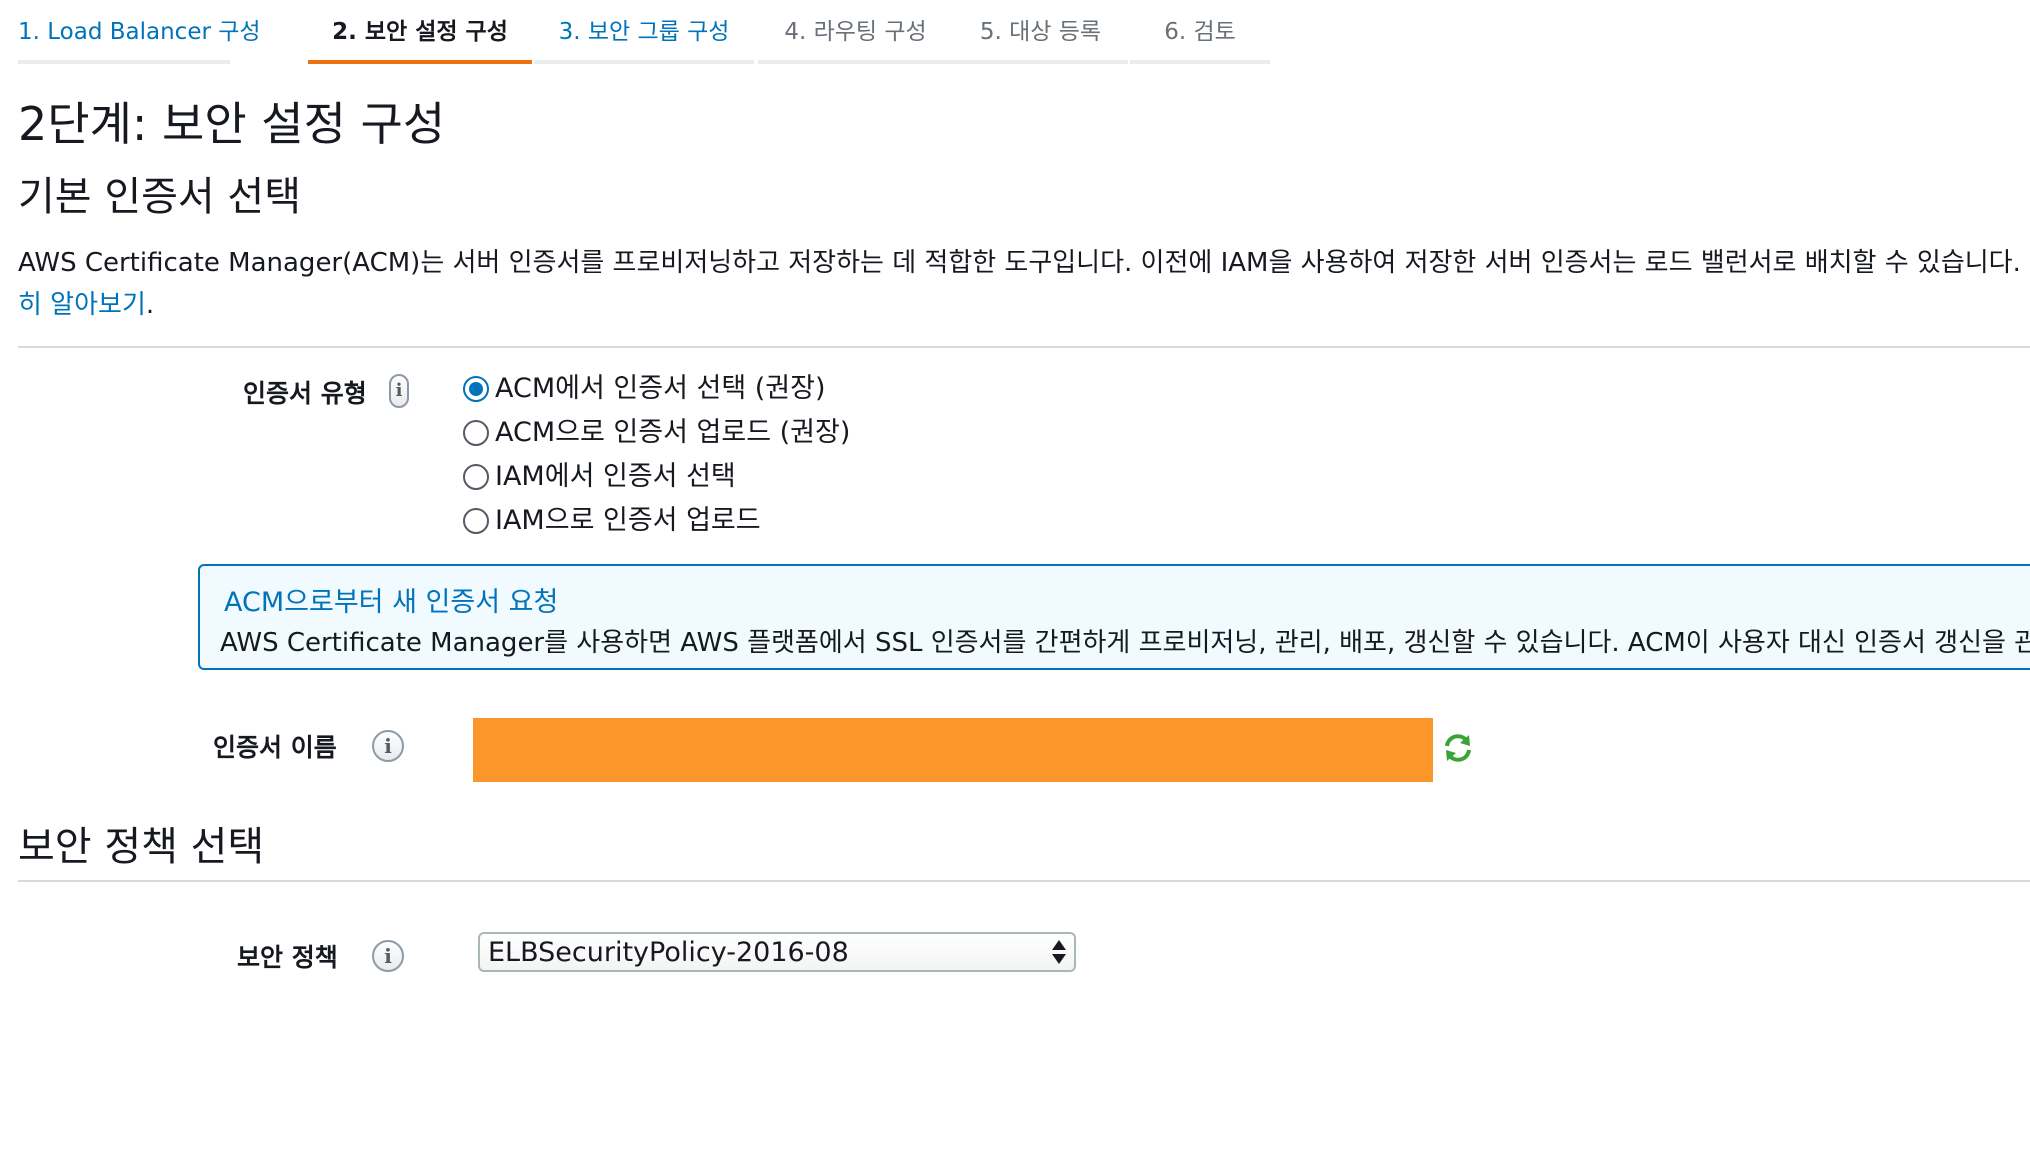  What do you see at coordinates (287, 957) in the screenshot?
I see `security-policy-label: 보안 정책` at bounding box center [287, 957].